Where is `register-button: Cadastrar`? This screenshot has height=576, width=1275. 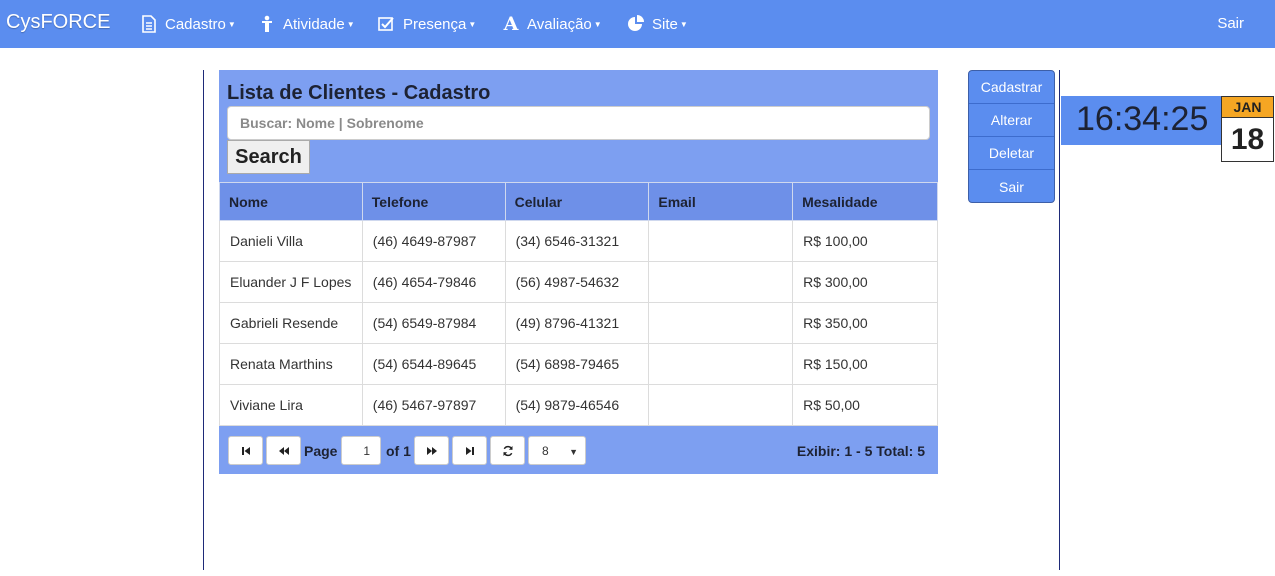 register-button: Cadastrar is located at coordinates (1011, 87).